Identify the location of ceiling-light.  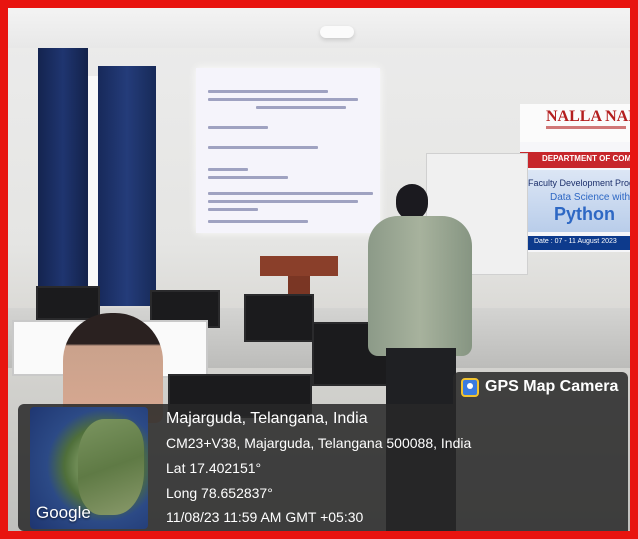
(337, 32).